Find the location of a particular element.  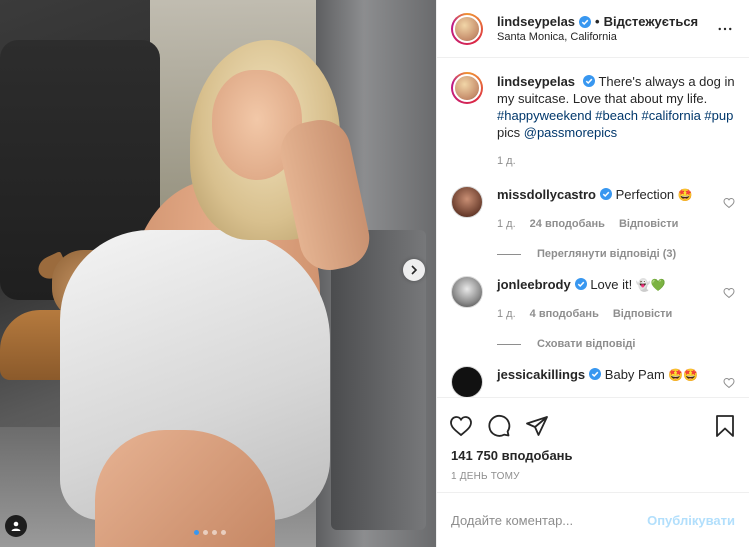

chevron-right-icon is located at coordinates (414, 270).